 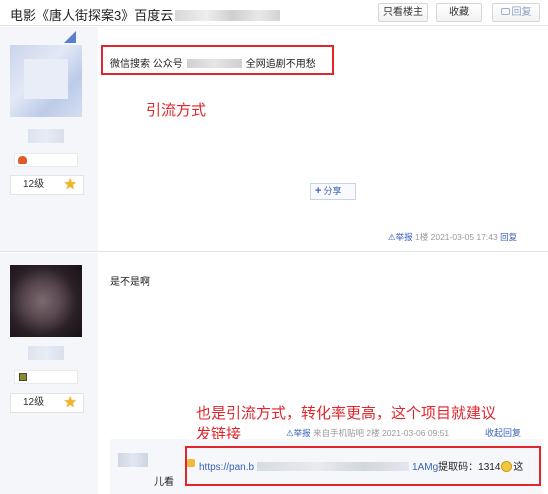 I want to click on share-label: 分享, so click(x=332, y=191).